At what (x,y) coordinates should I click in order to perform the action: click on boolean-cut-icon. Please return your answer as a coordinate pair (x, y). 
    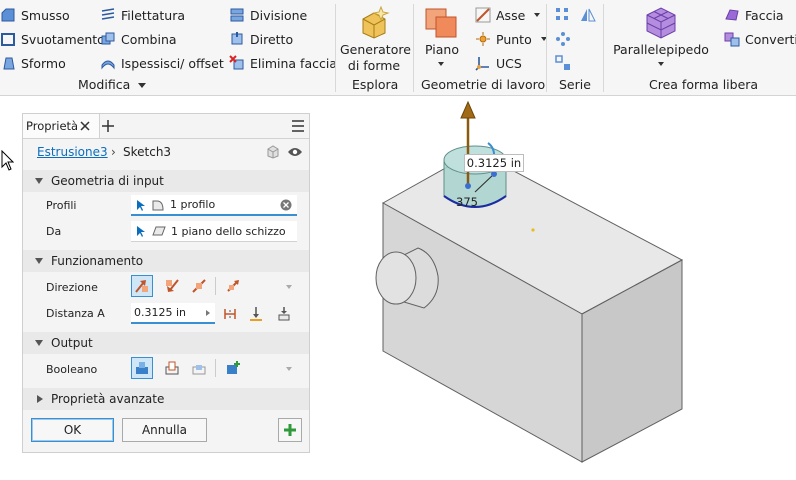
    Looking at the image, I should click on (172, 368).